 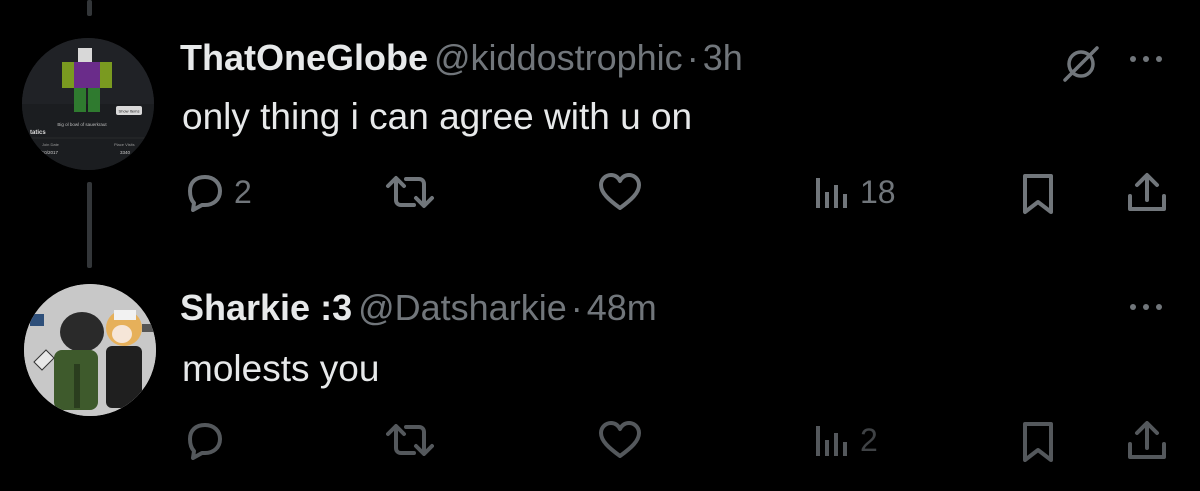 What do you see at coordinates (82, 124) in the screenshot?
I see `svg-text: Big ol bowl of sauerkraut` at bounding box center [82, 124].